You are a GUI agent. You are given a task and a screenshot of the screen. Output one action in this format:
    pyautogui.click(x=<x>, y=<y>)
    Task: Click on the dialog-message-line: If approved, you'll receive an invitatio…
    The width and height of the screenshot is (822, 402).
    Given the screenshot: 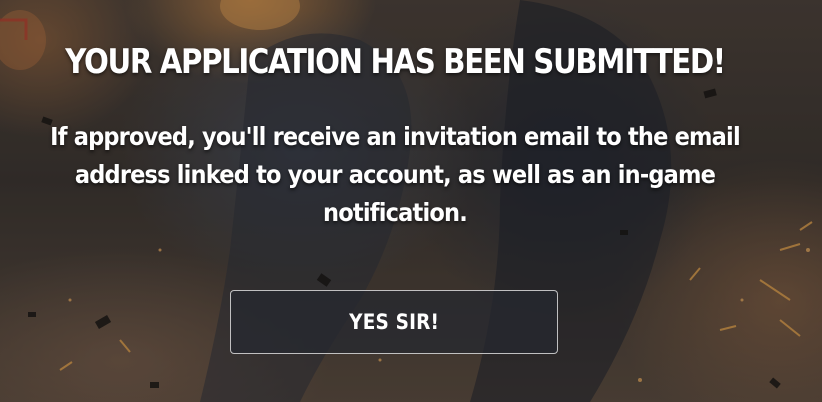 What is the action you would take?
    pyautogui.click(x=395, y=136)
    